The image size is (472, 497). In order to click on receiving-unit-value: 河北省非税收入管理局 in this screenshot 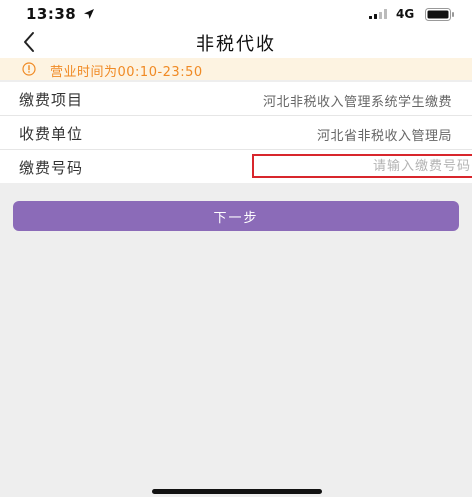, I will do `click(384, 136)`.